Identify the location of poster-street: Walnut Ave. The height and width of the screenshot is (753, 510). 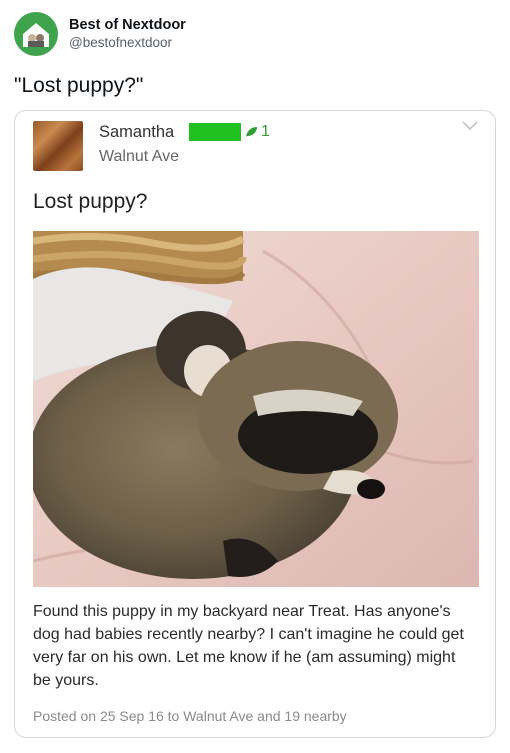
(139, 157).